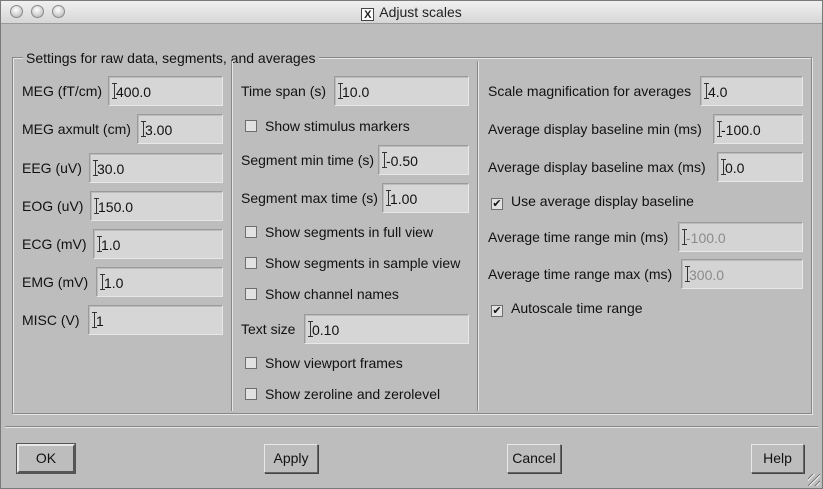 The width and height of the screenshot is (823, 489). I want to click on time-span-field: 10.0, so click(401, 91).